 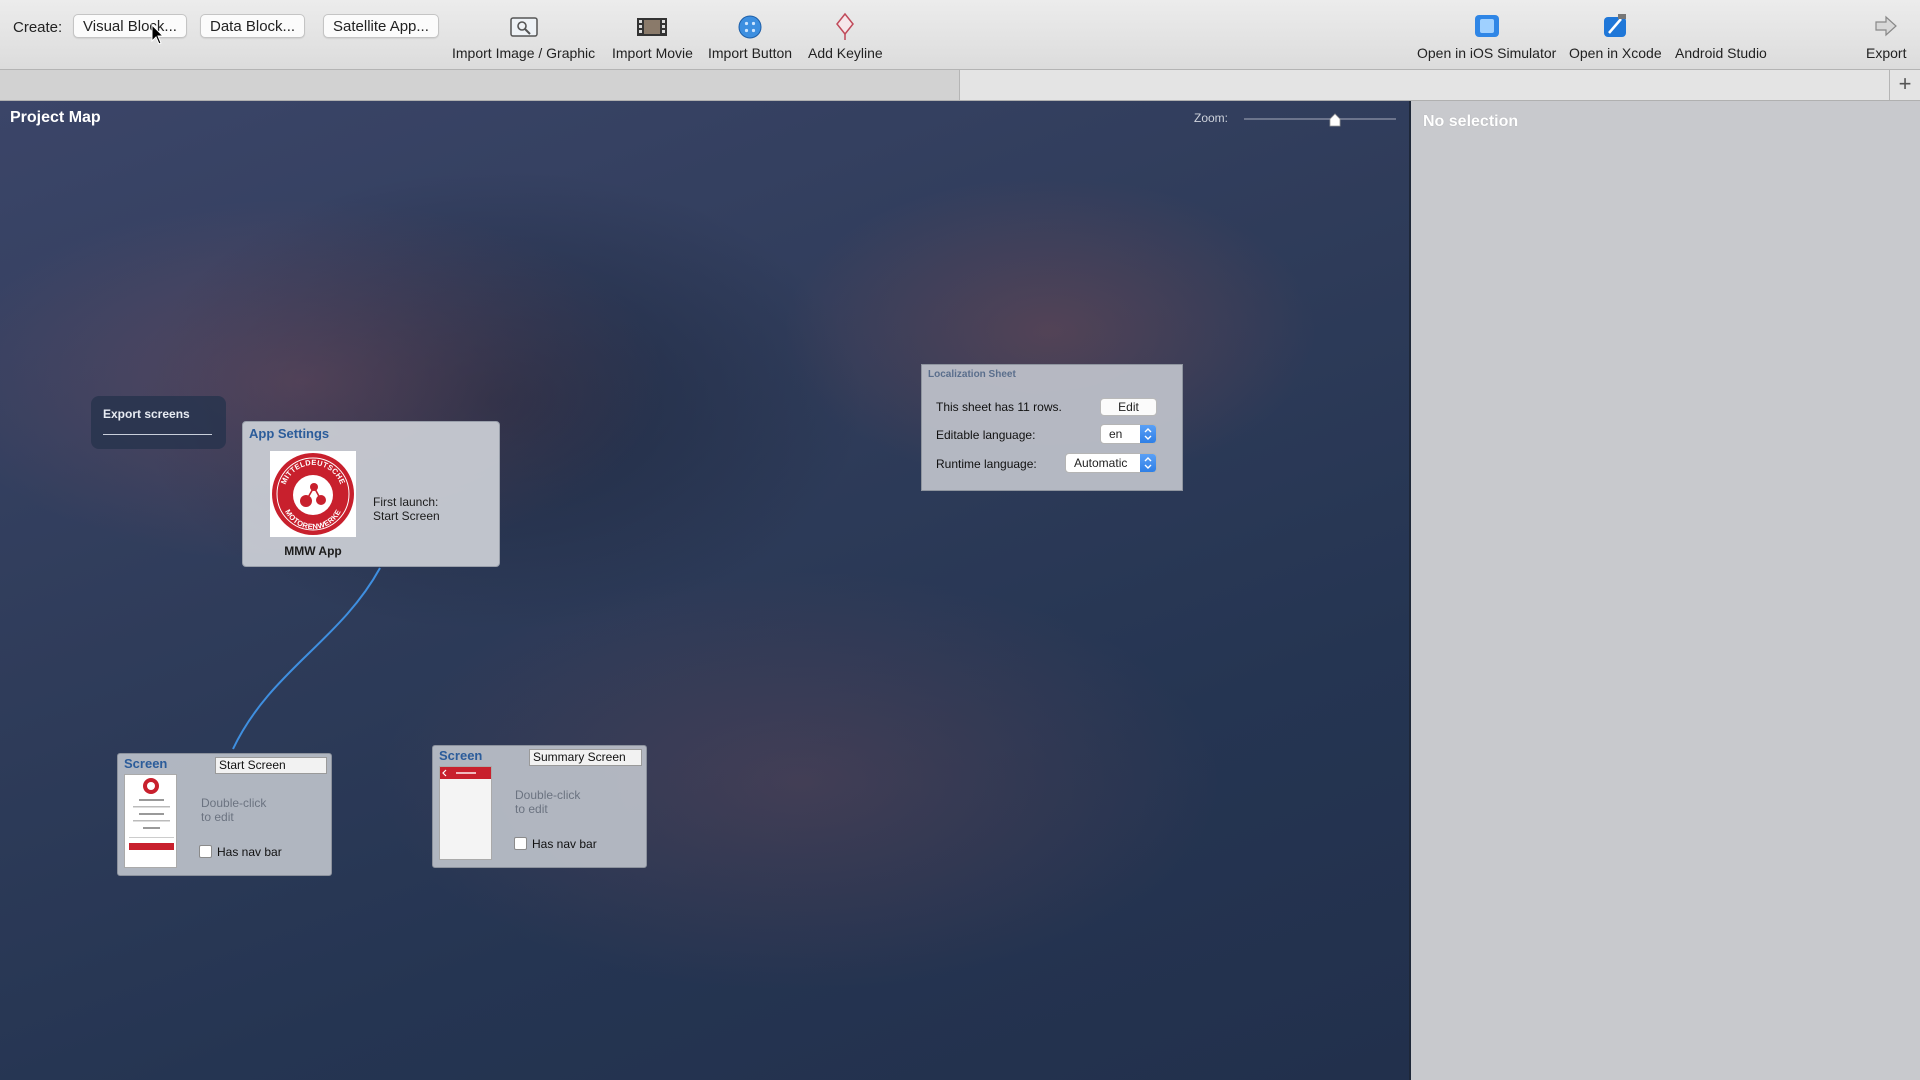 I want to click on connection-line, so click(x=306, y=658).